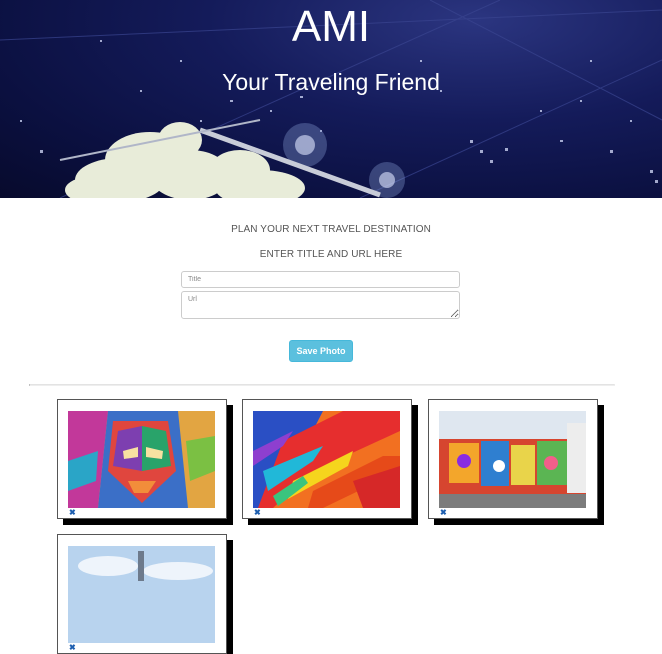 The image size is (662, 654). I want to click on url-input, so click(320, 305).